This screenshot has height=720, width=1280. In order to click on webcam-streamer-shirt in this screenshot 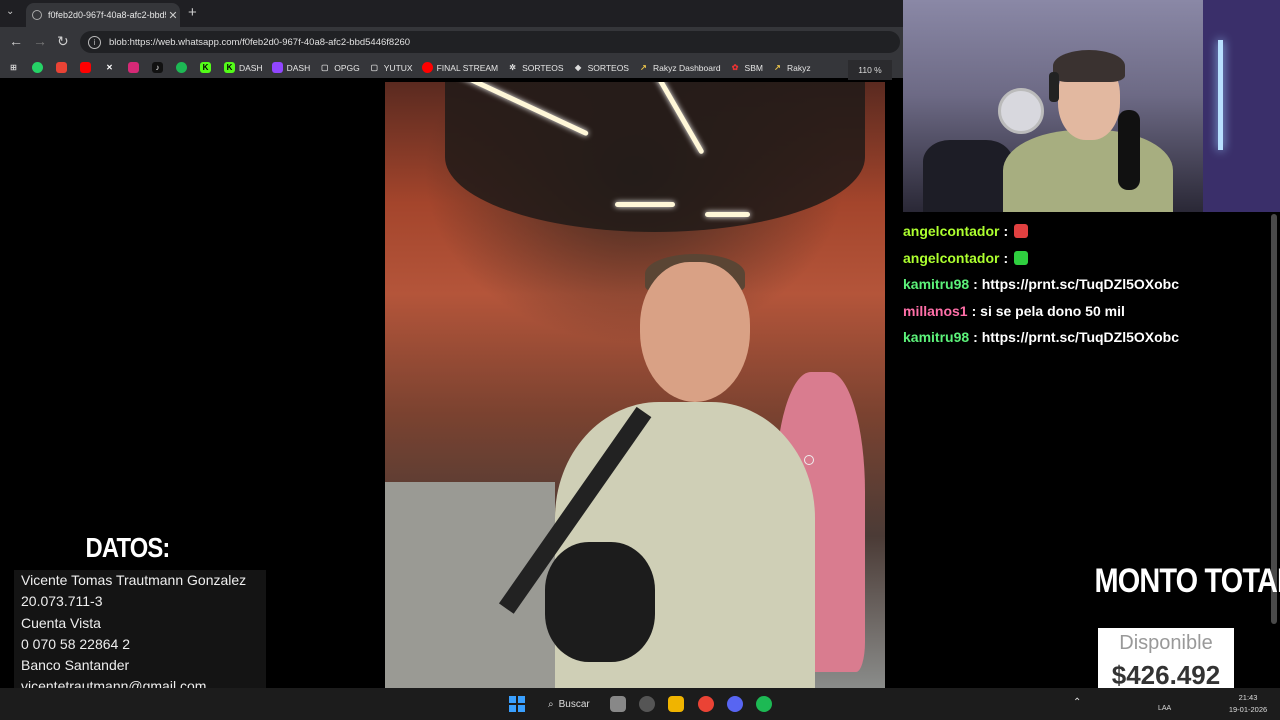, I will do `click(1088, 171)`.